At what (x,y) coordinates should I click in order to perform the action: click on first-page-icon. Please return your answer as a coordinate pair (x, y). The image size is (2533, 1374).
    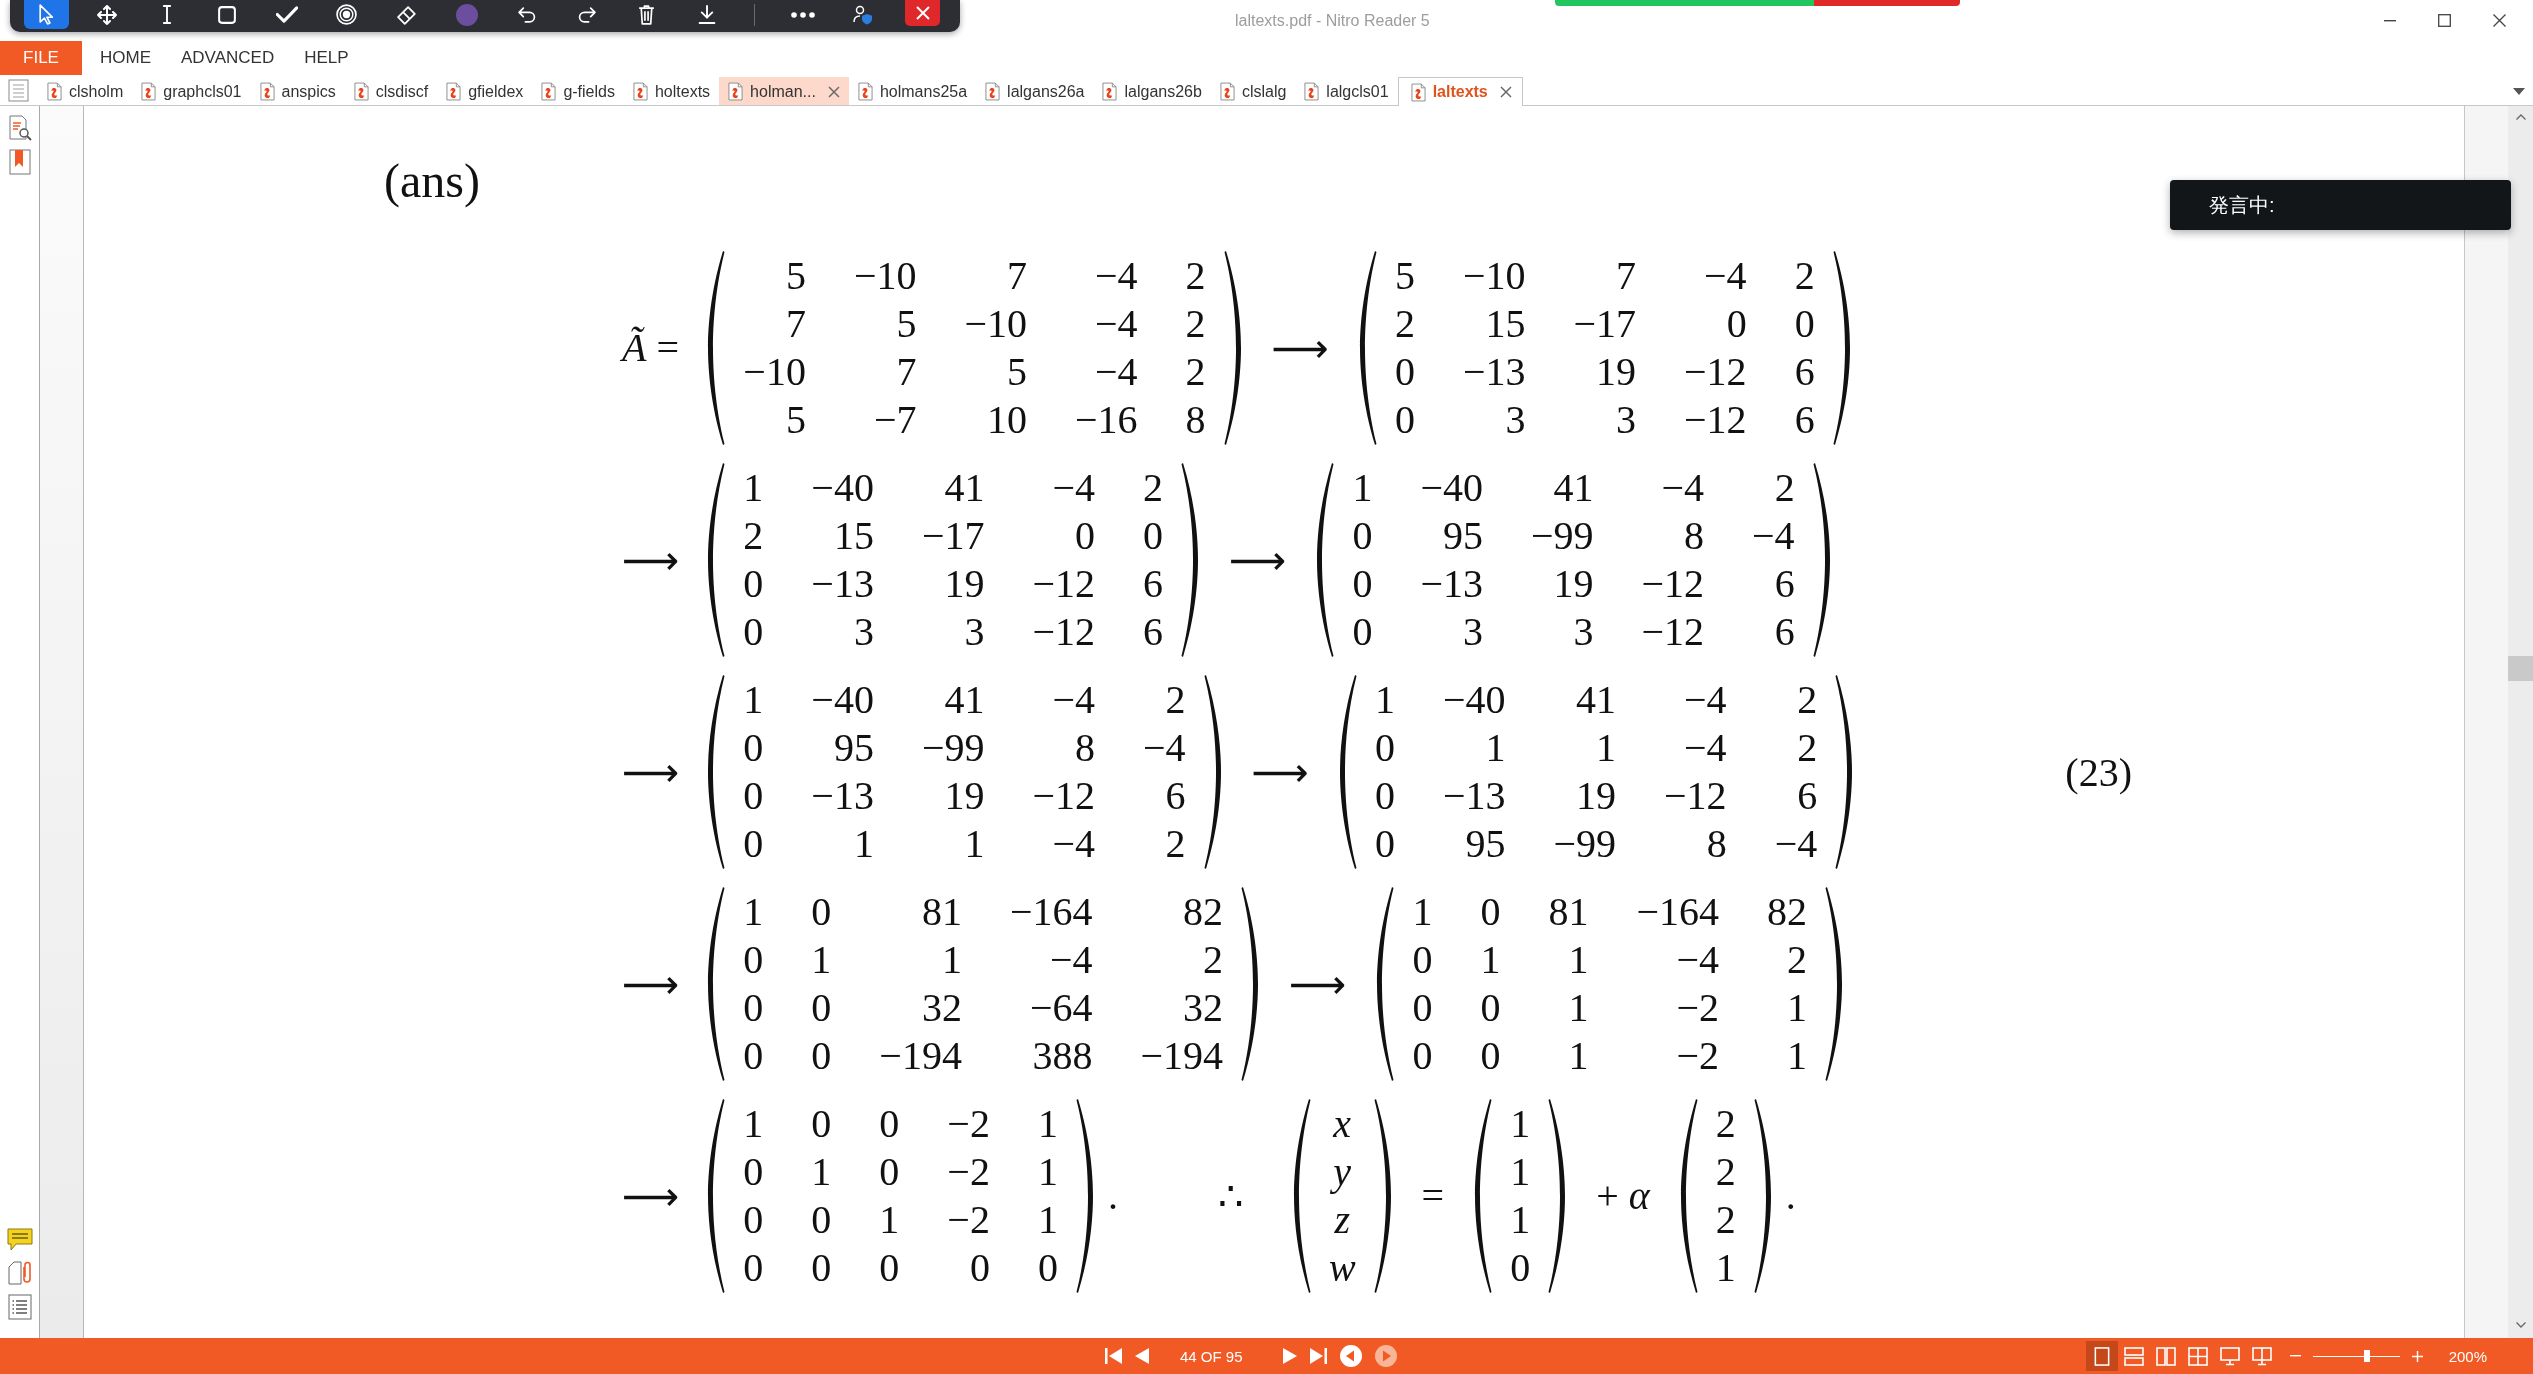
    Looking at the image, I should click on (1113, 1356).